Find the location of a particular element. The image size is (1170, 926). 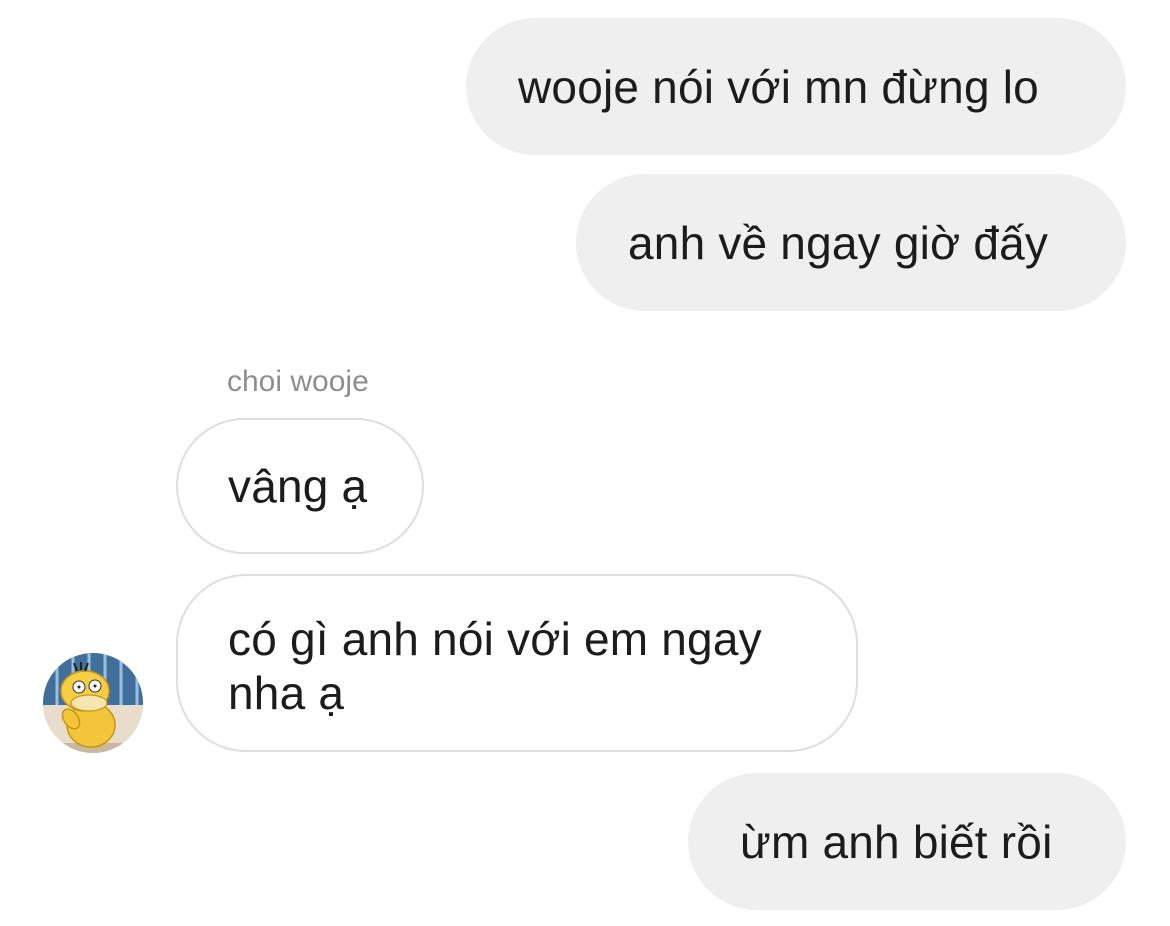

message-text: ừm anh biết rồi is located at coordinates (896, 841).